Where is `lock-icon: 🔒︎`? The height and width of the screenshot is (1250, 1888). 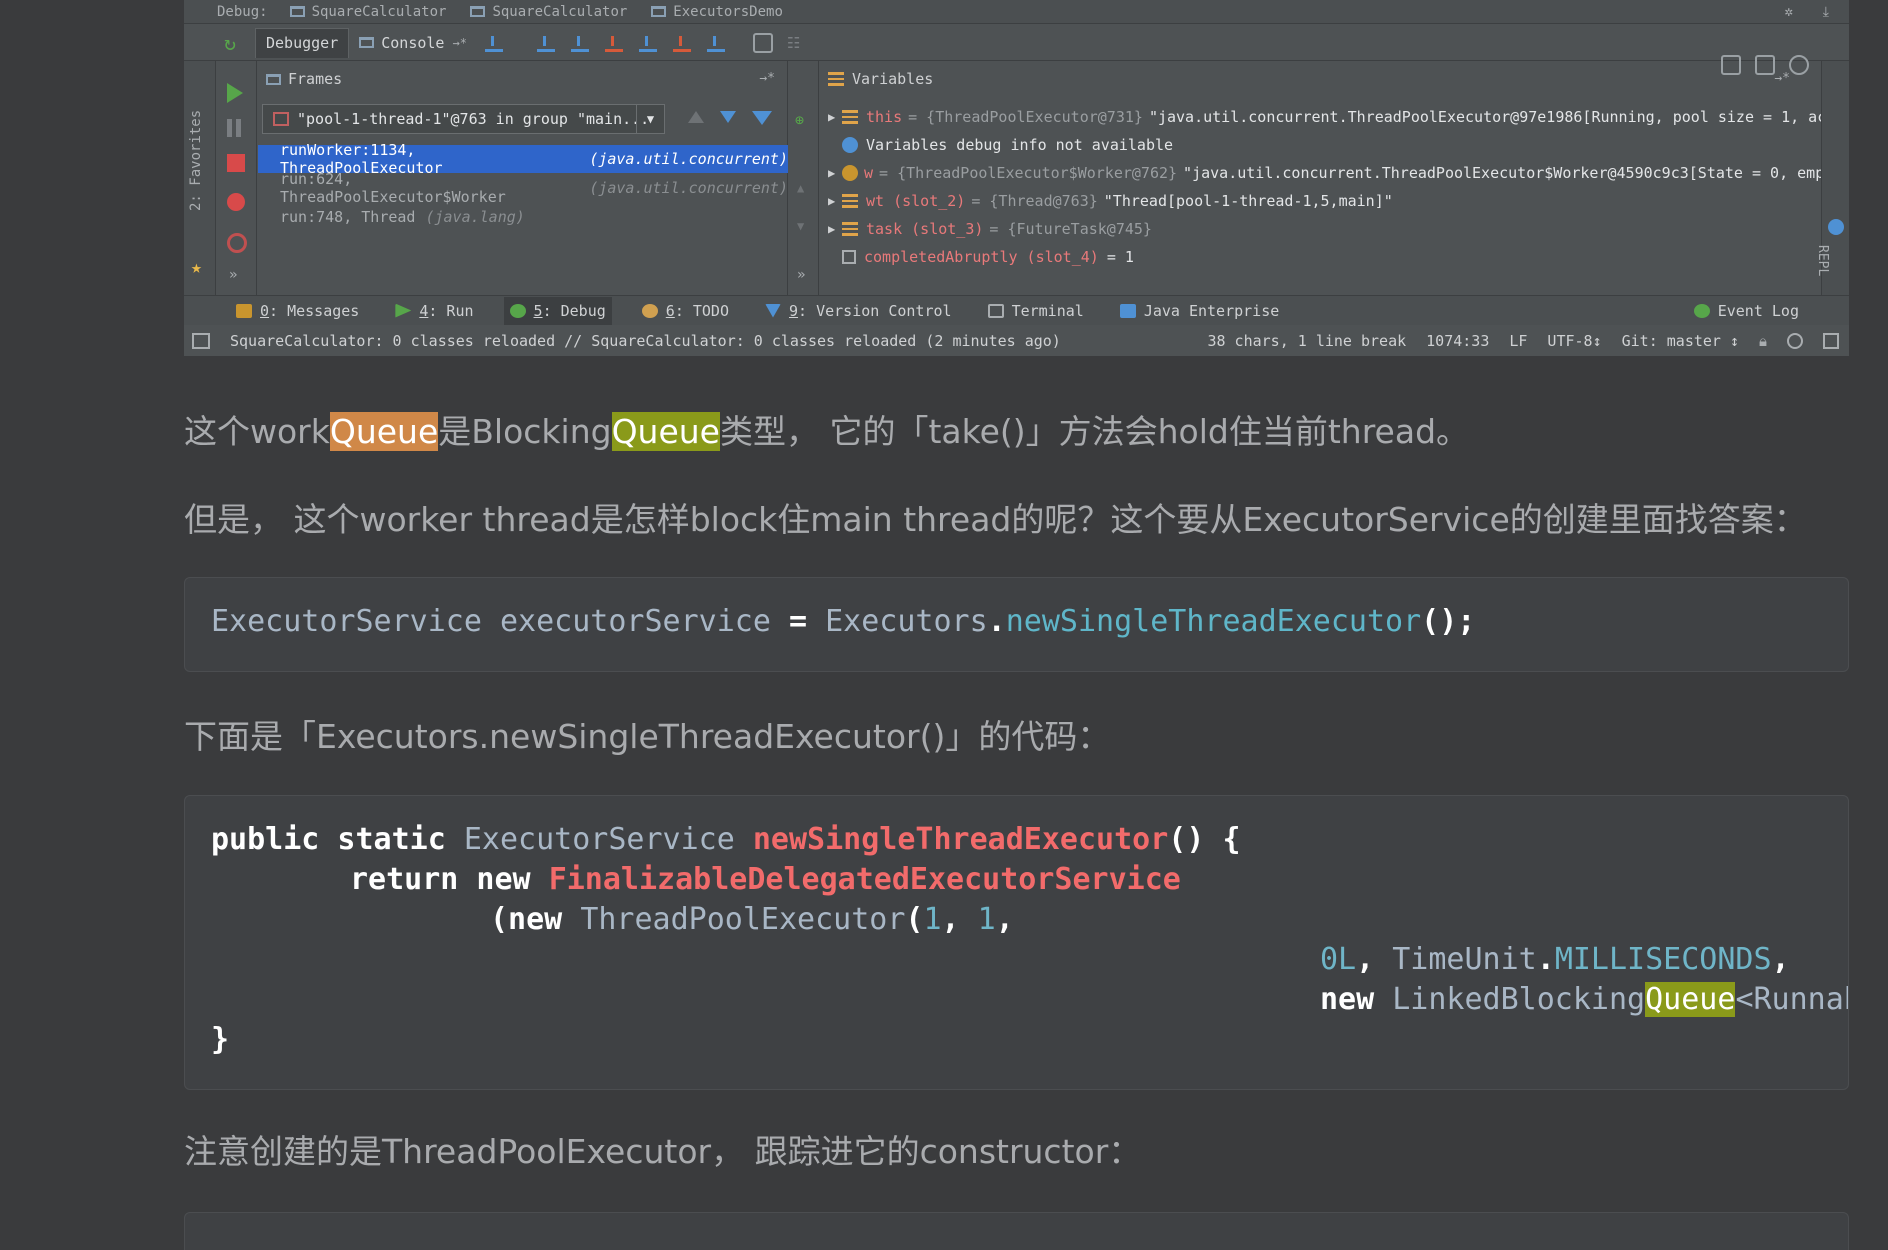
lock-icon: 🔒︎ is located at coordinates (1763, 341).